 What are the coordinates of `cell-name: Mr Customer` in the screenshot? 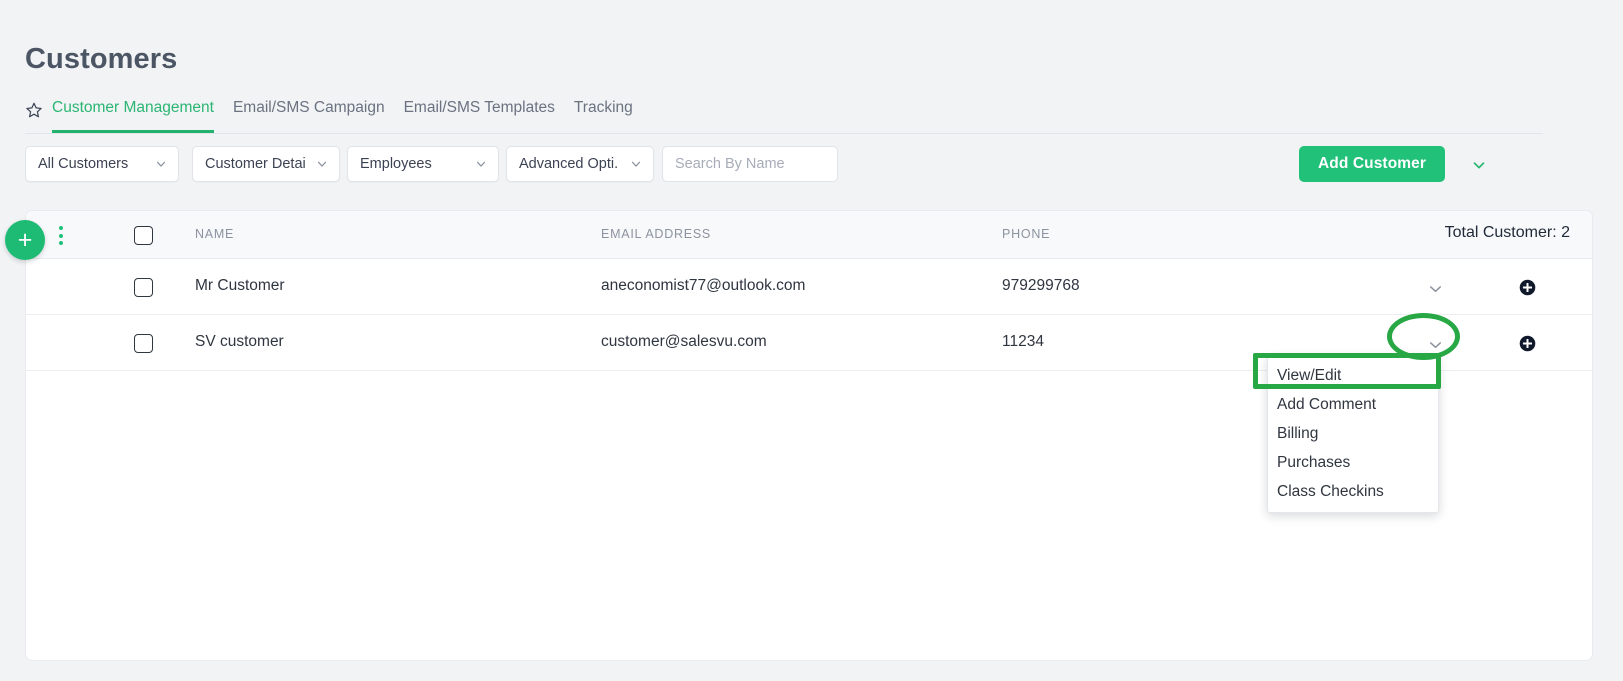 It's located at (240, 285).